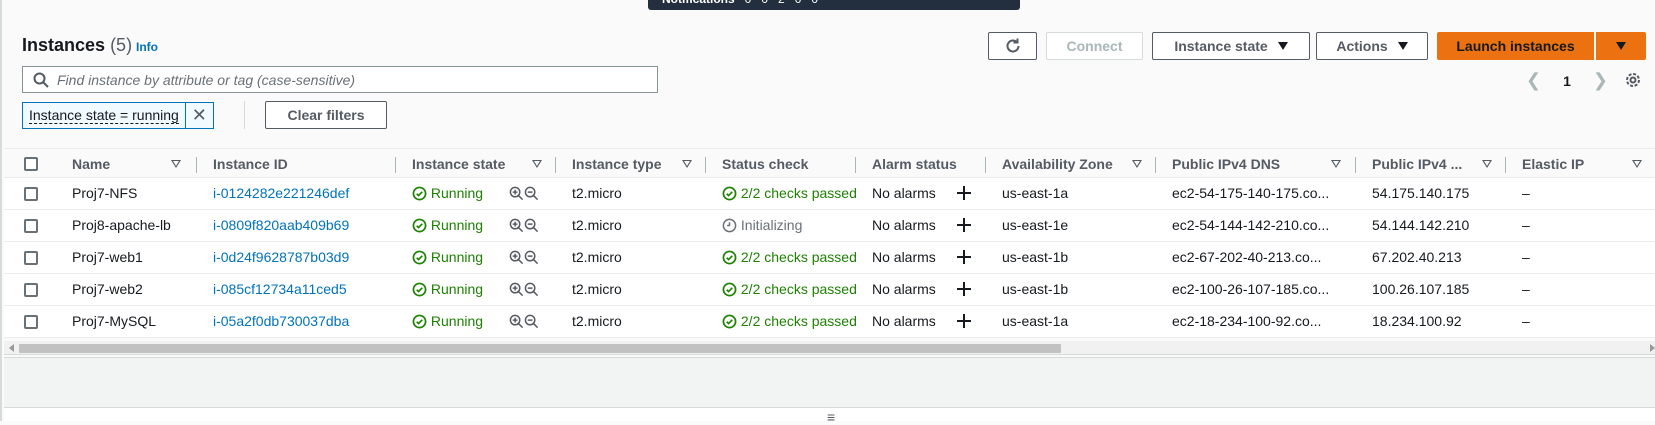 The image size is (1655, 425). What do you see at coordinates (347, 79) in the screenshot?
I see `search-input` at bounding box center [347, 79].